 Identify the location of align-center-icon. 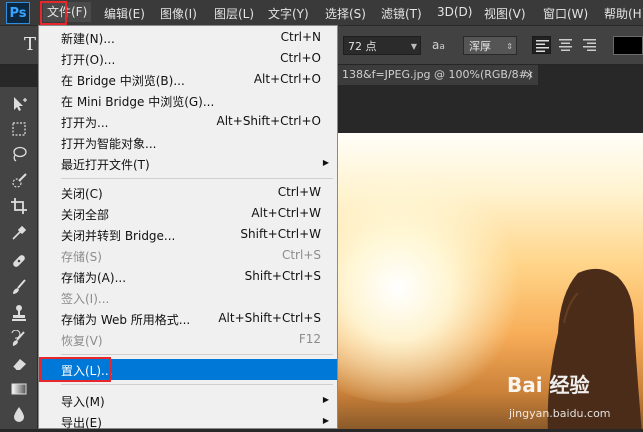
(565, 45).